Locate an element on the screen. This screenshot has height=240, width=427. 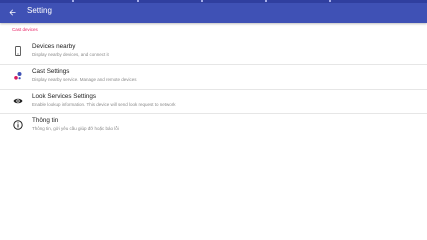
page-title: Setting is located at coordinates (39, 10).